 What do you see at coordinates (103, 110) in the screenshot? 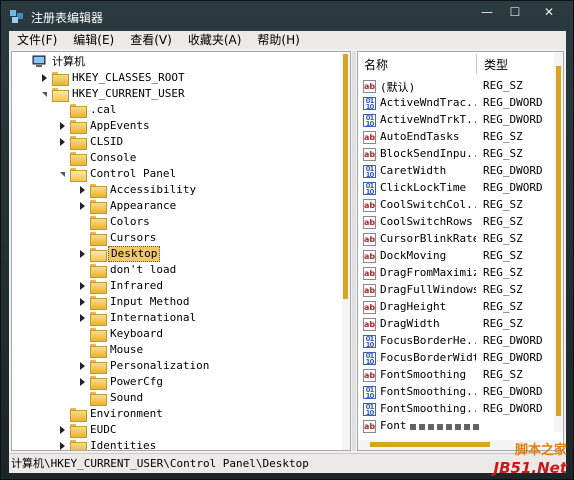
I see `tree-node-label: .cal` at bounding box center [103, 110].